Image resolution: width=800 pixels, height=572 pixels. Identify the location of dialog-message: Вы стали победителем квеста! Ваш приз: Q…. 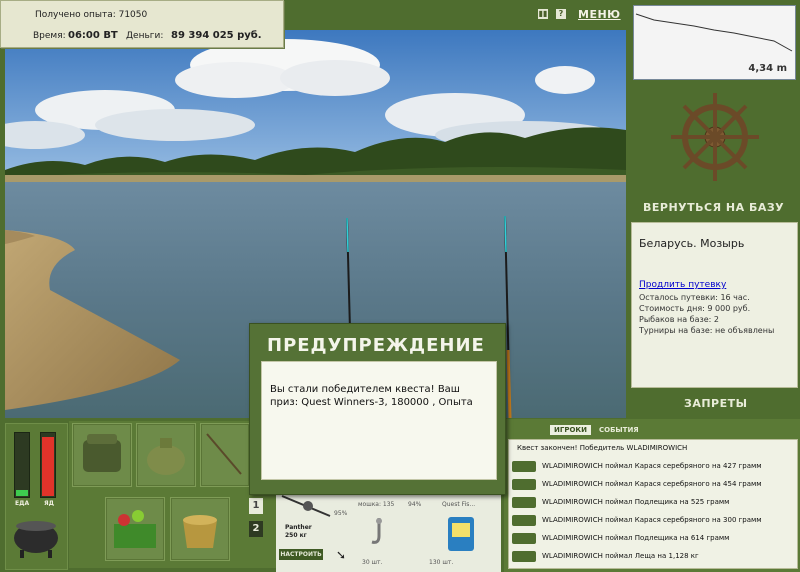
(371, 396).